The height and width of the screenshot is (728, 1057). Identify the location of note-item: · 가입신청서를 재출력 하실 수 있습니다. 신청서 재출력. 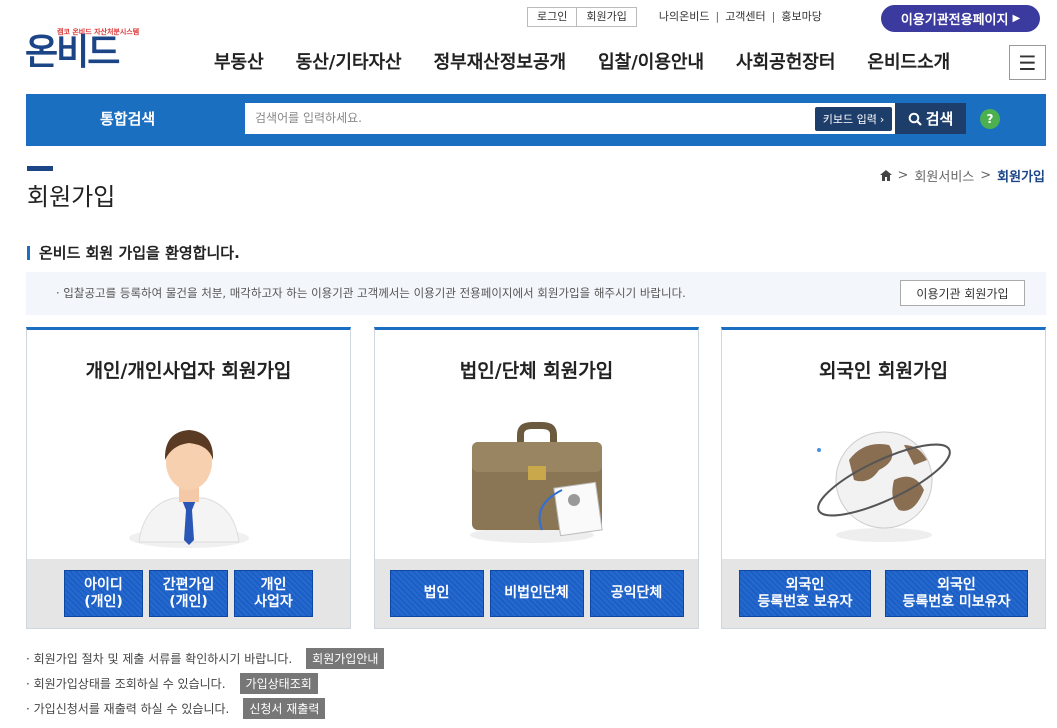
(205, 708).